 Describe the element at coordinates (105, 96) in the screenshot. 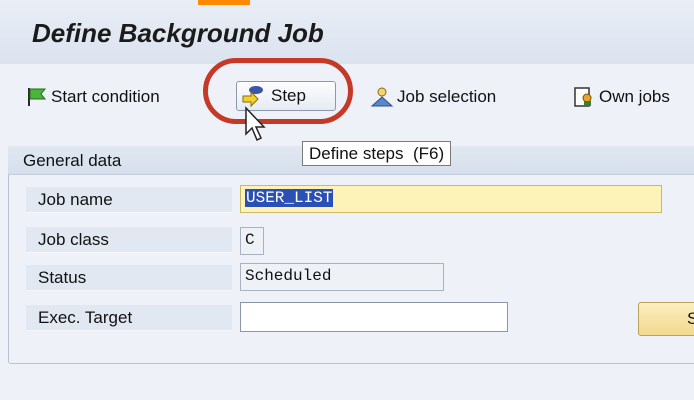

I see `start-condition-label: Start condition` at that location.